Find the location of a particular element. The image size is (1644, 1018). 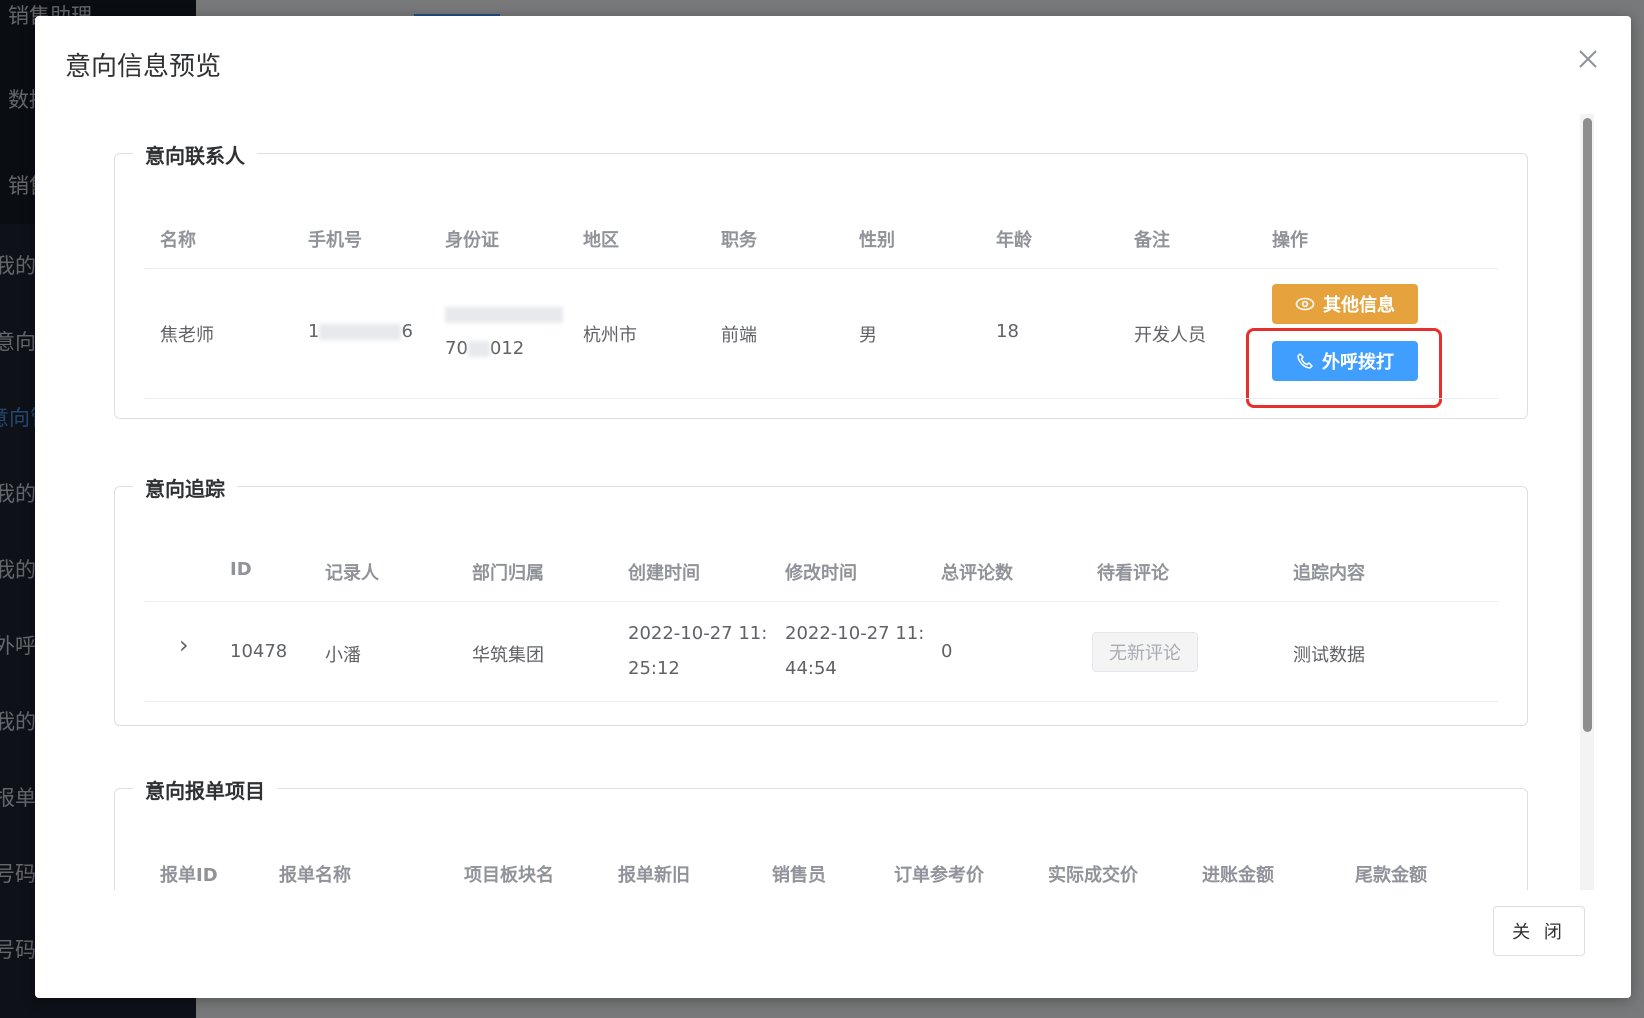

scrollbar-thumb is located at coordinates (1587, 425).